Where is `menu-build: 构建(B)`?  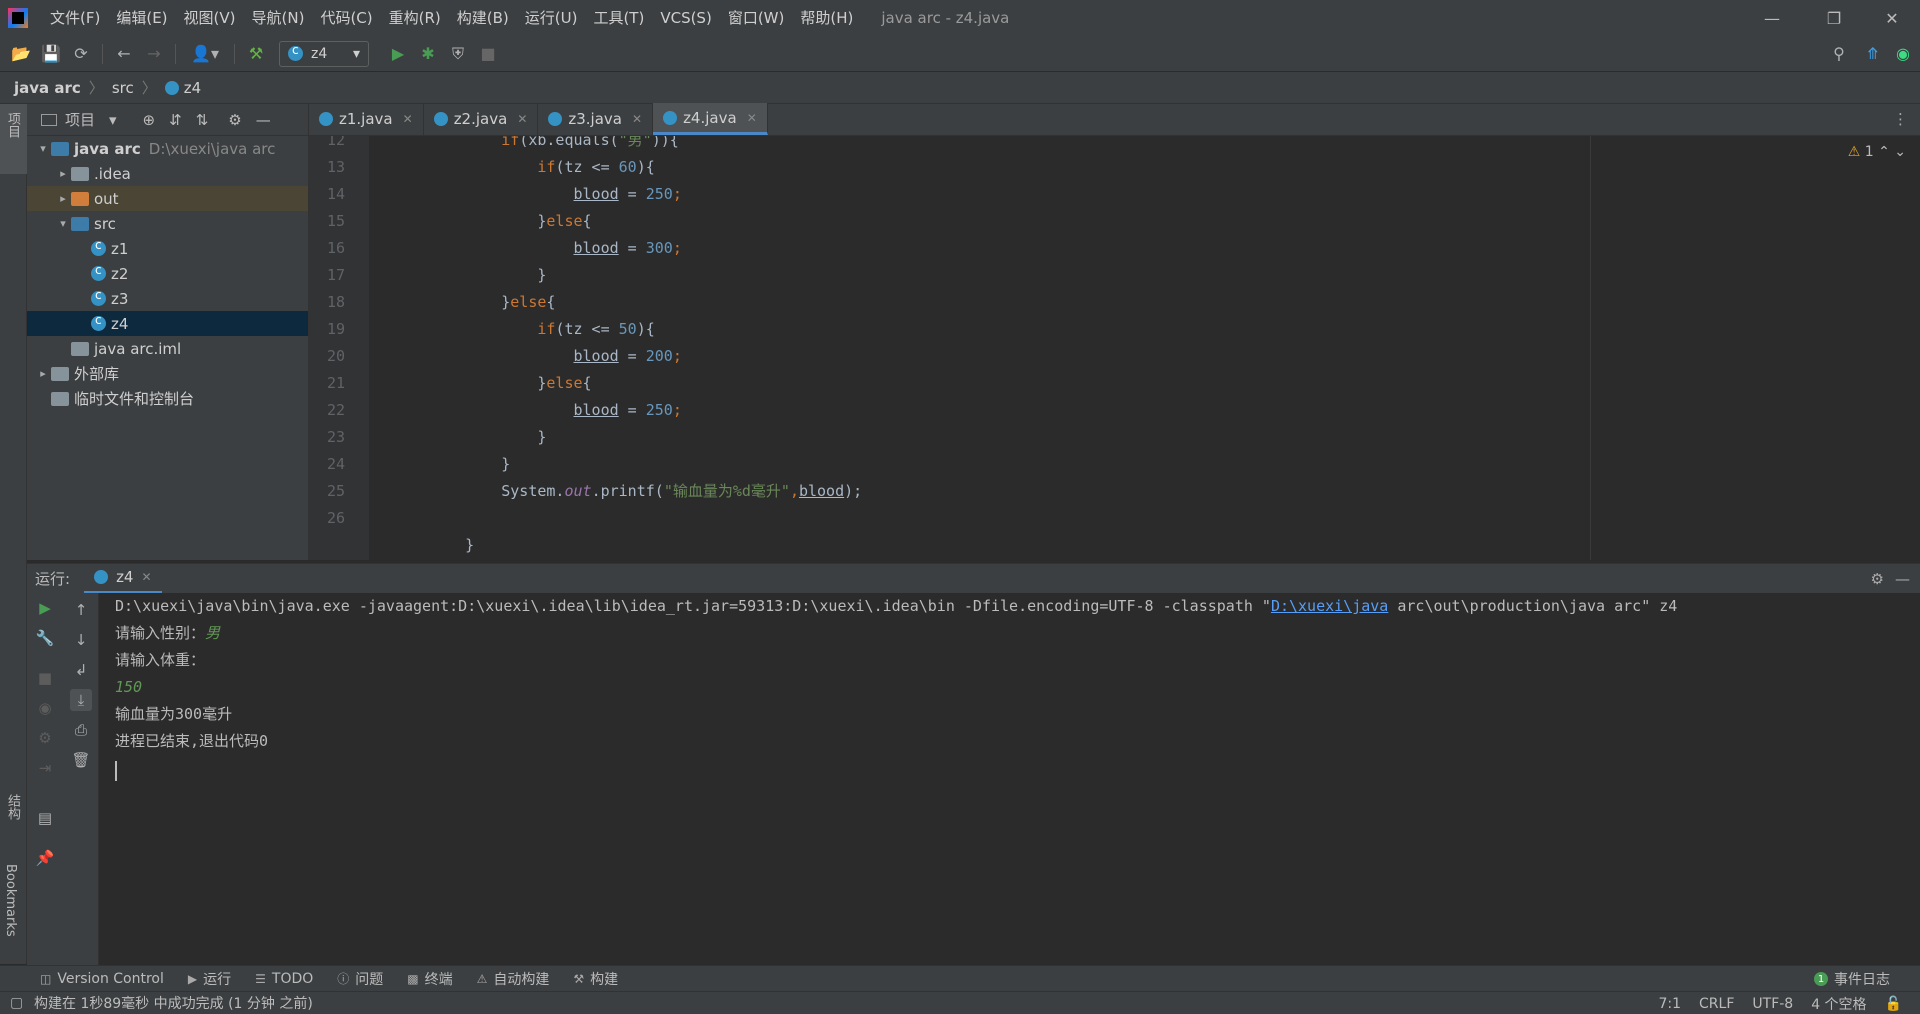
menu-build: 构建(B) is located at coordinates (483, 18).